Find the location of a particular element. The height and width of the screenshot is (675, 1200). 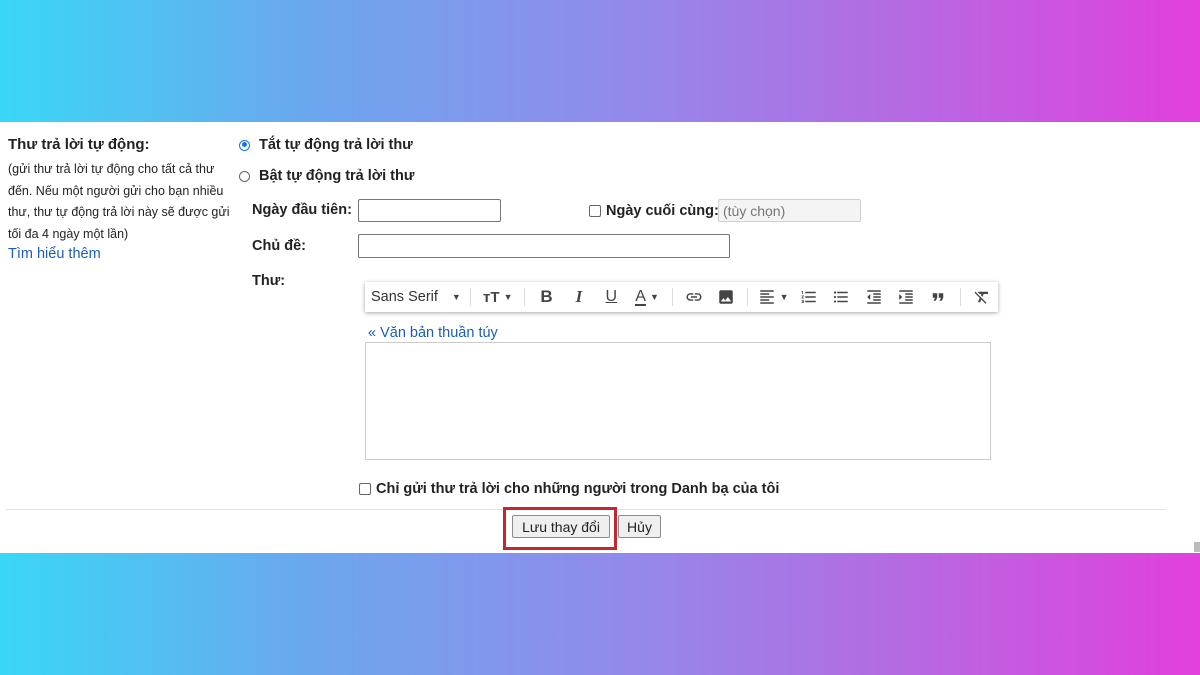

first-day-label: Ngày đầu tiên: is located at coordinates (302, 210).